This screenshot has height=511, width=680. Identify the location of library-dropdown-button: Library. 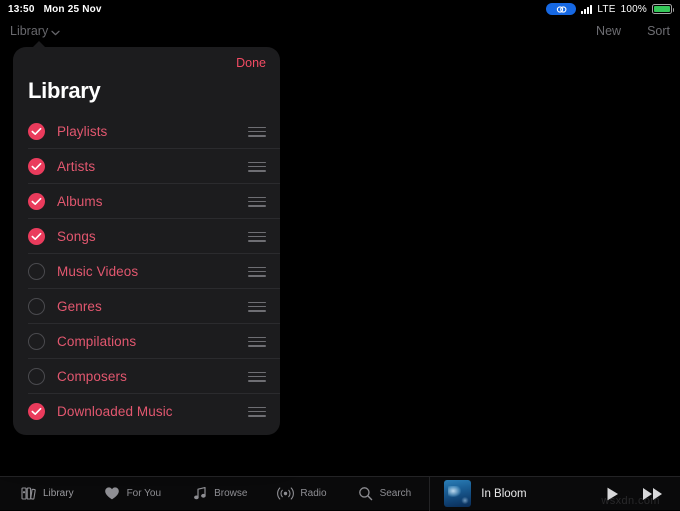
(35, 31).